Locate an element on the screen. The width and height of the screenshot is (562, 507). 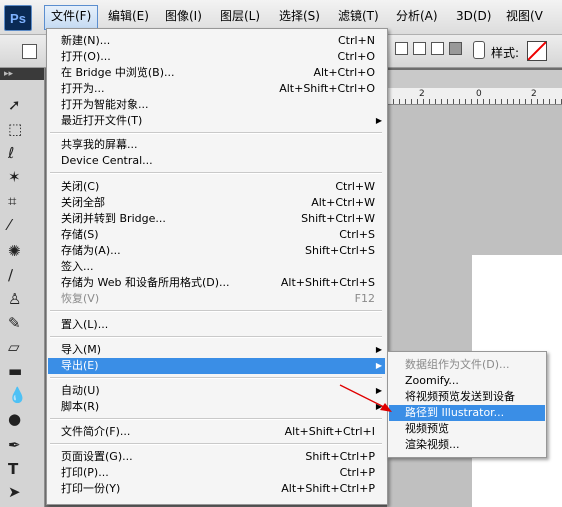
menu-3d: 3D(D) is located at coordinates (473, 16).